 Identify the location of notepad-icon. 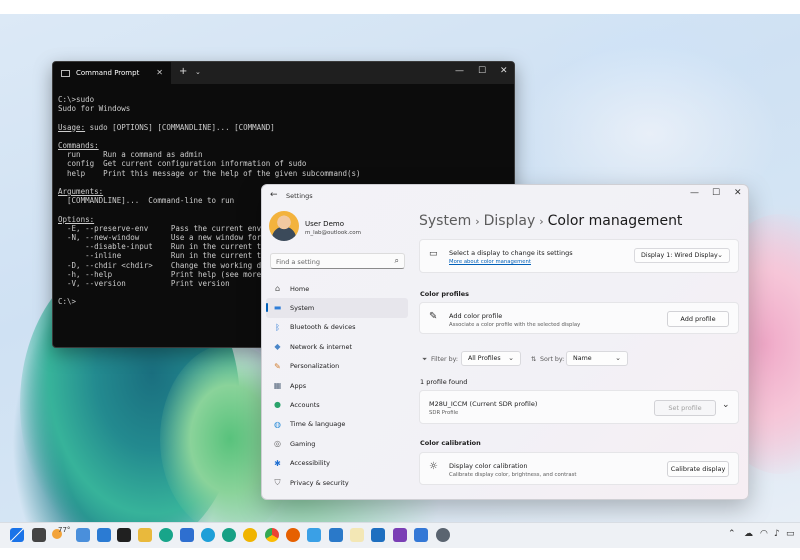
(357, 535).